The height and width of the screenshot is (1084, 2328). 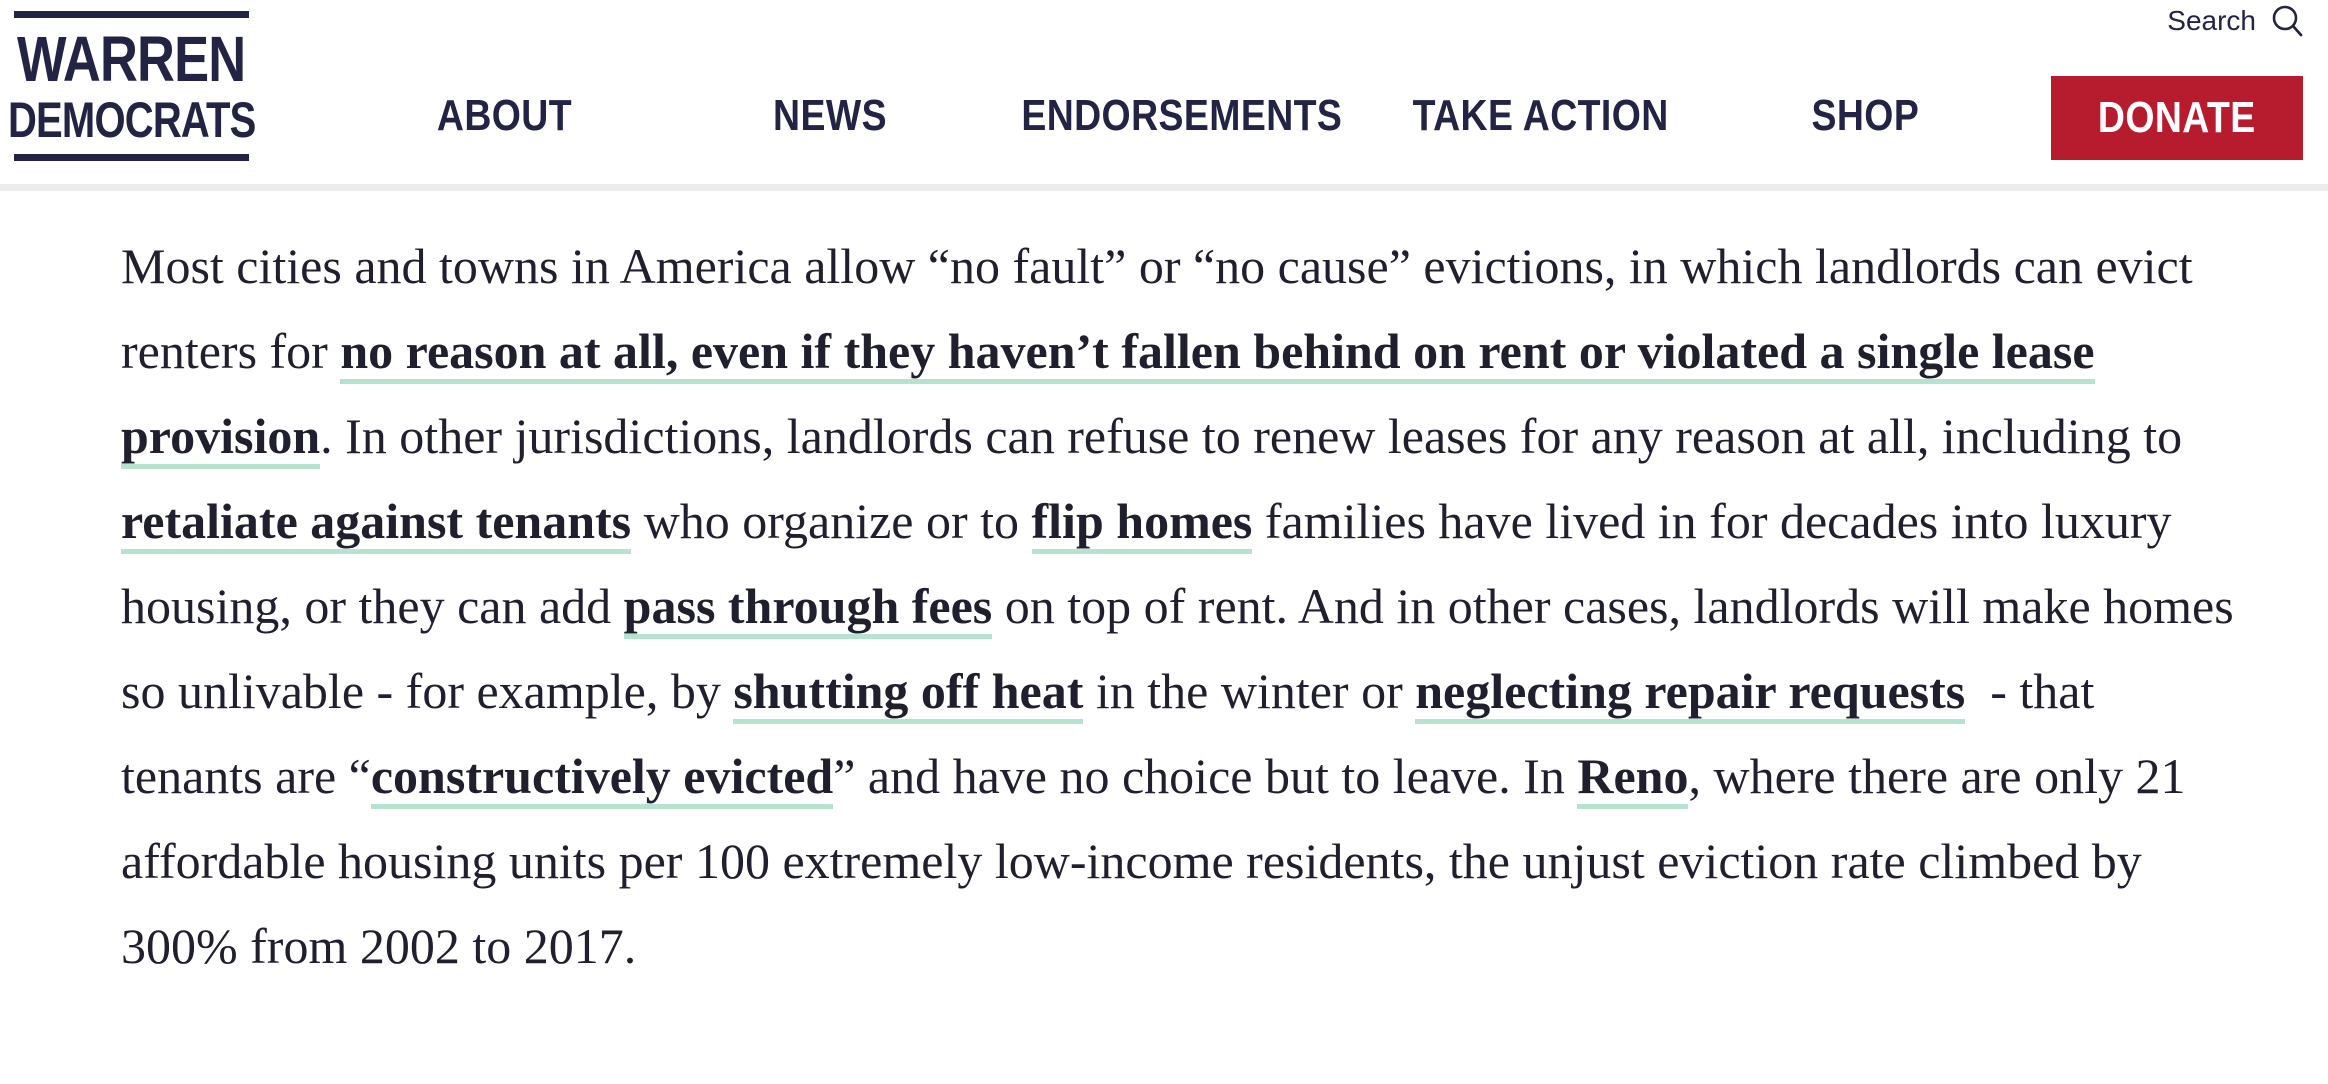 What do you see at coordinates (1249, 691) in the screenshot?
I see `article-text: in the winter or` at bounding box center [1249, 691].